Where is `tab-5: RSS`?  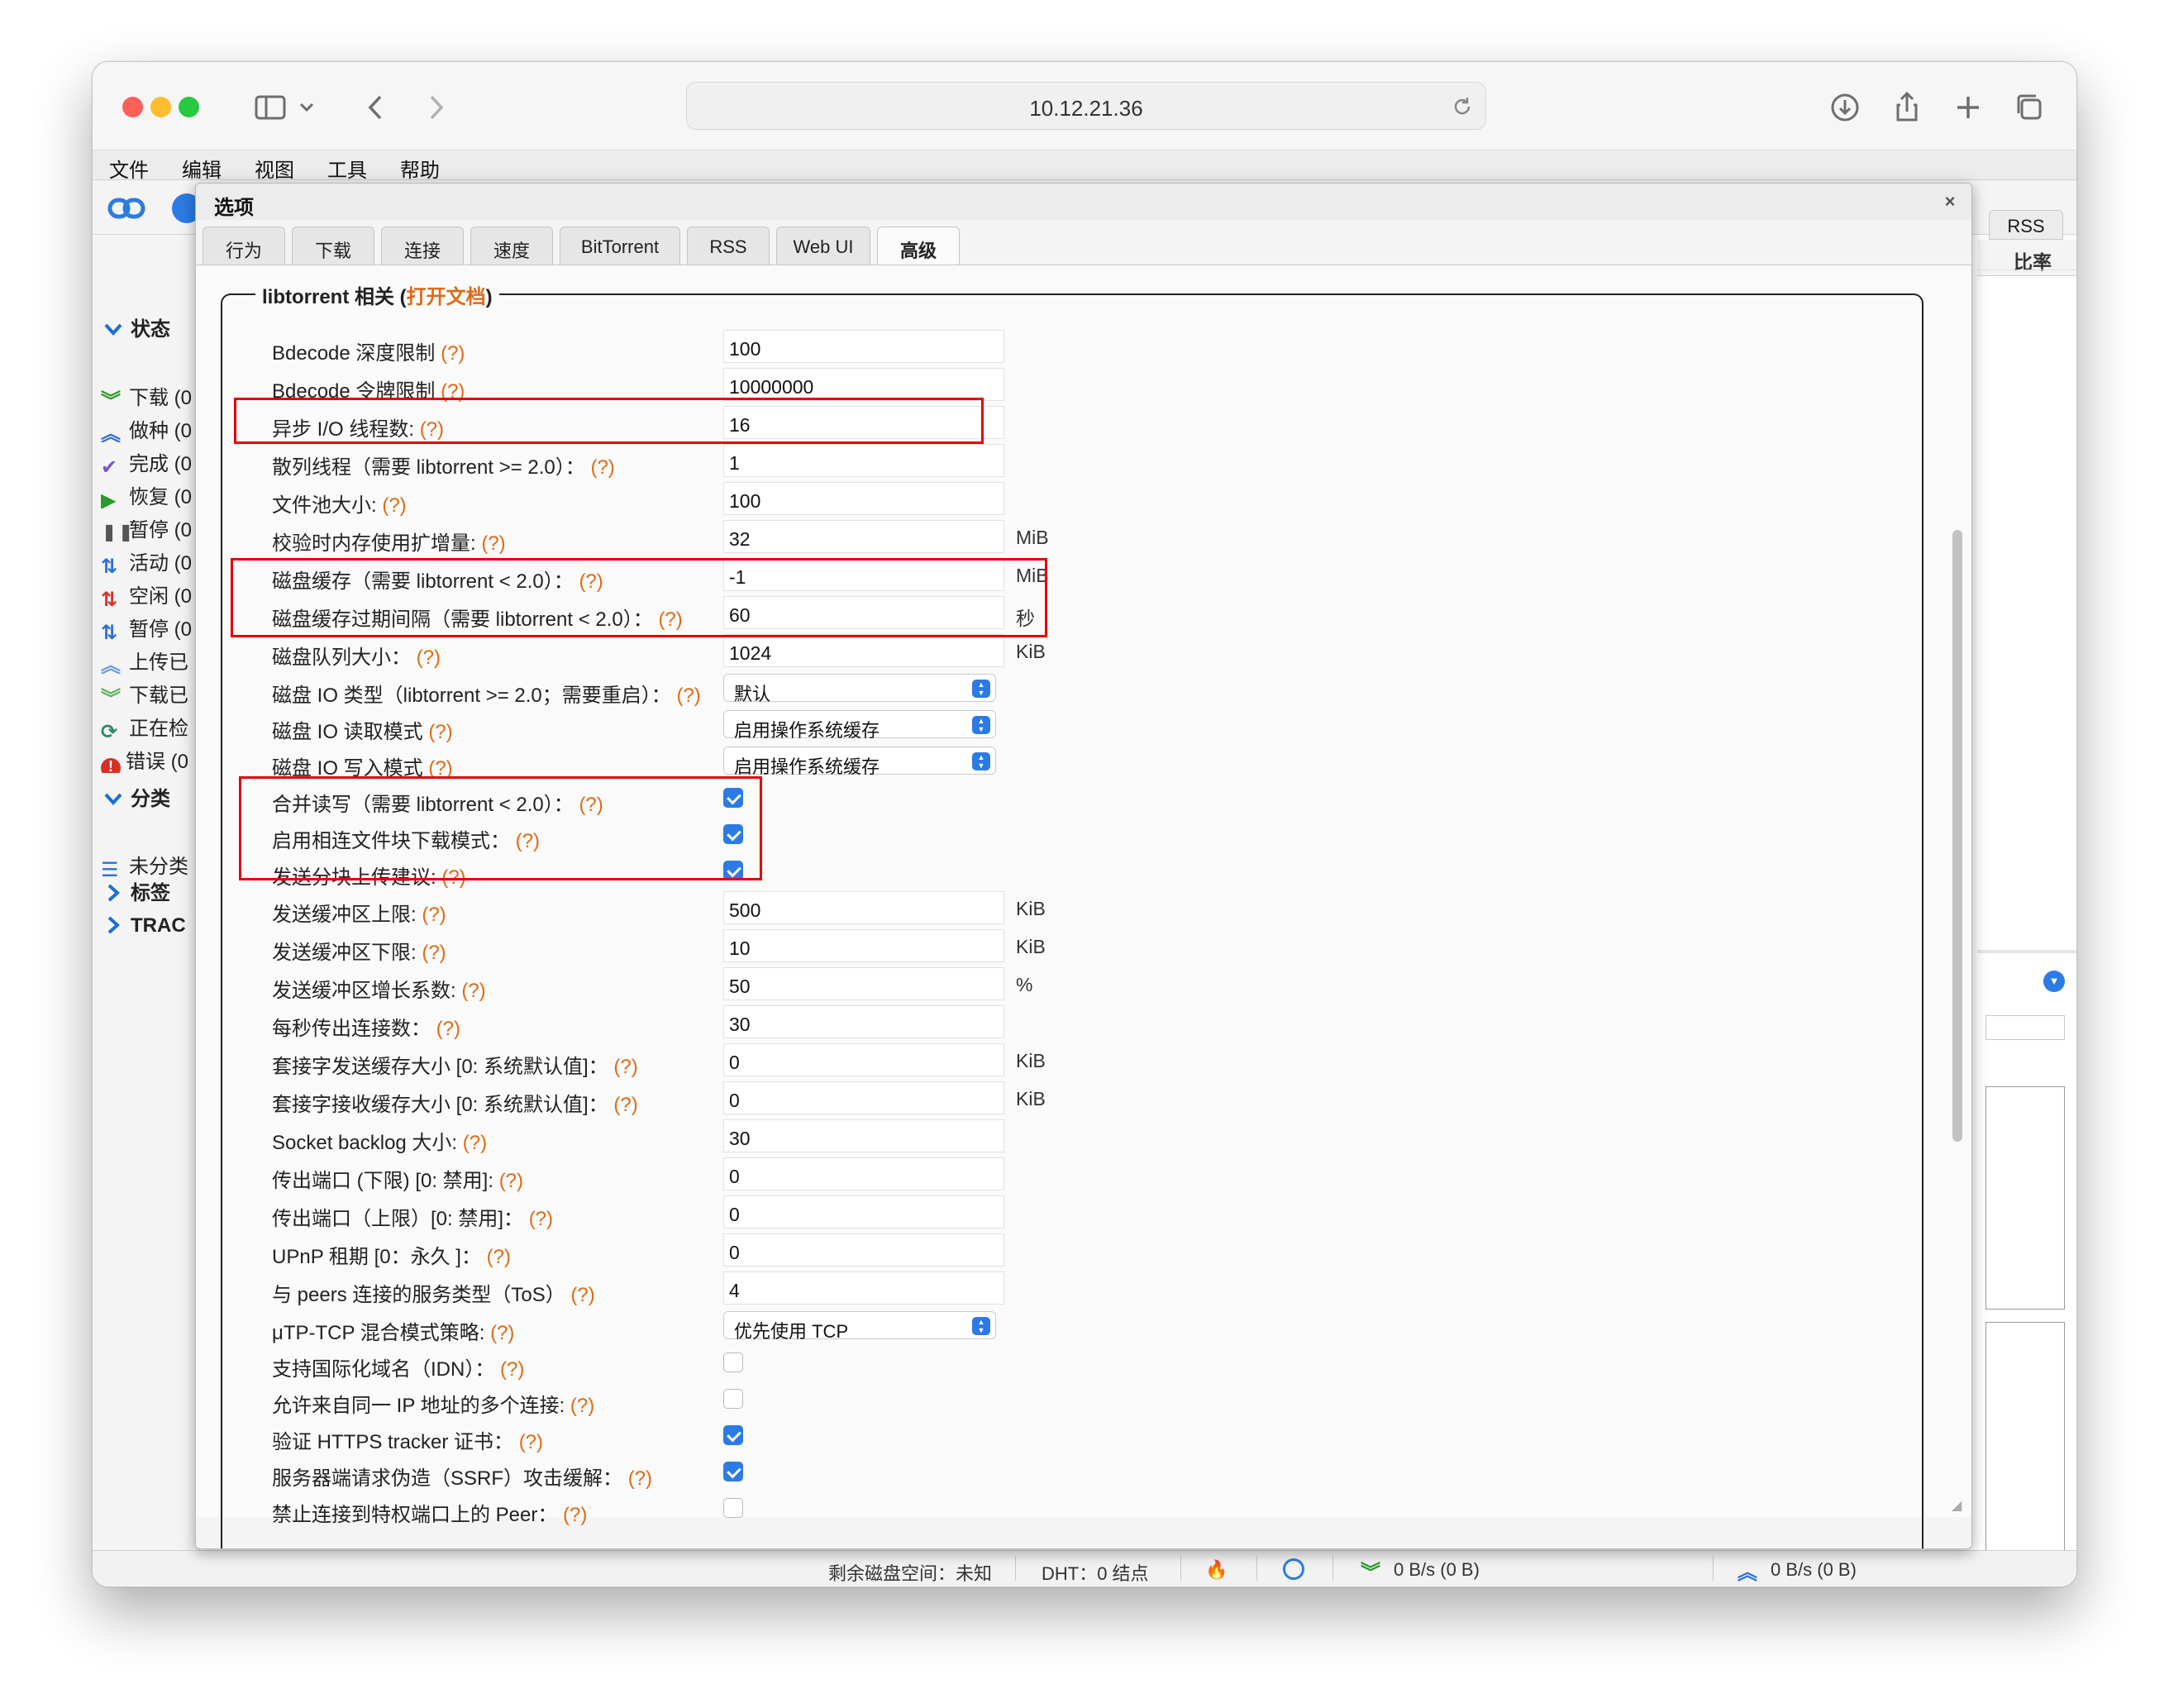
tab-5: RSS is located at coordinates (728, 246).